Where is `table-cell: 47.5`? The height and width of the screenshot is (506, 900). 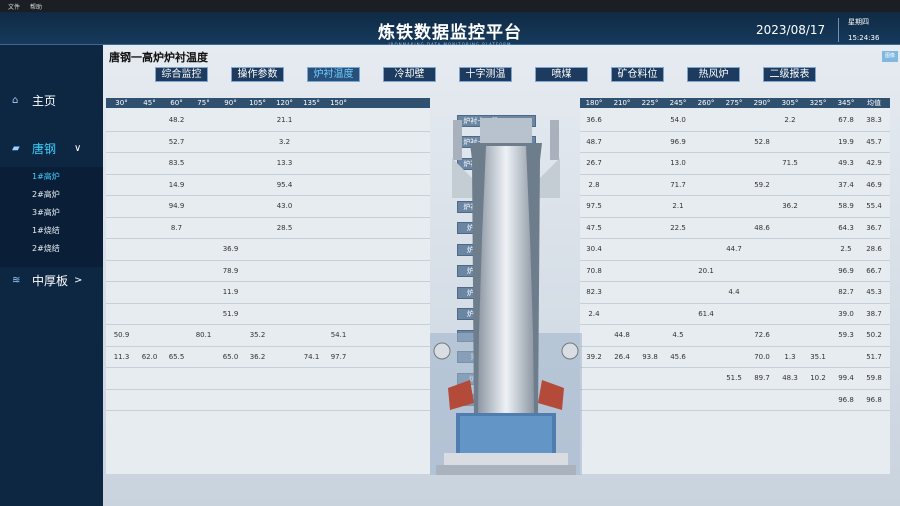
table-cell: 47.5 is located at coordinates (594, 227).